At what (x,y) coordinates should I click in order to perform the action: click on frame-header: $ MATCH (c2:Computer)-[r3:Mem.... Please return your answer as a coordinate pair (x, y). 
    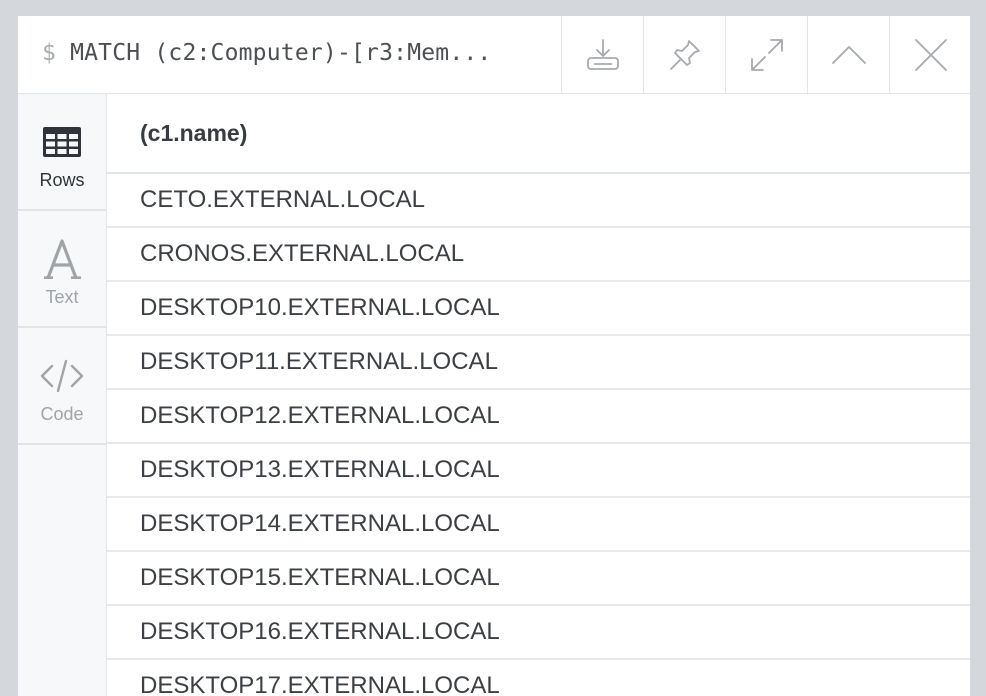
    Looking at the image, I should click on (494, 55).